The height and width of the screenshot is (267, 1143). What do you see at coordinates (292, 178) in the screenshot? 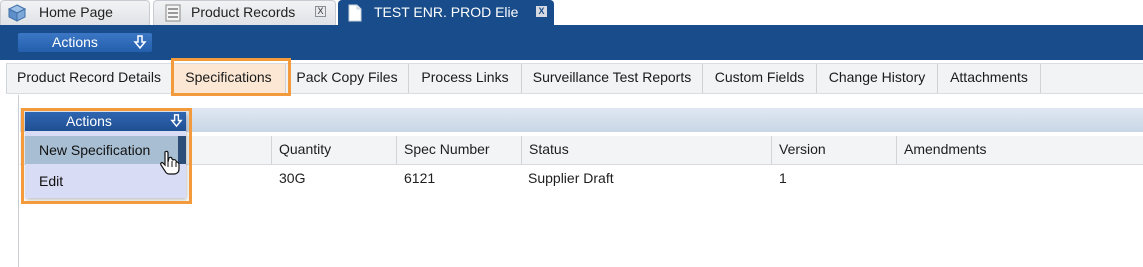
I see `cell-quantity: 30G` at bounding box center [292, 178].